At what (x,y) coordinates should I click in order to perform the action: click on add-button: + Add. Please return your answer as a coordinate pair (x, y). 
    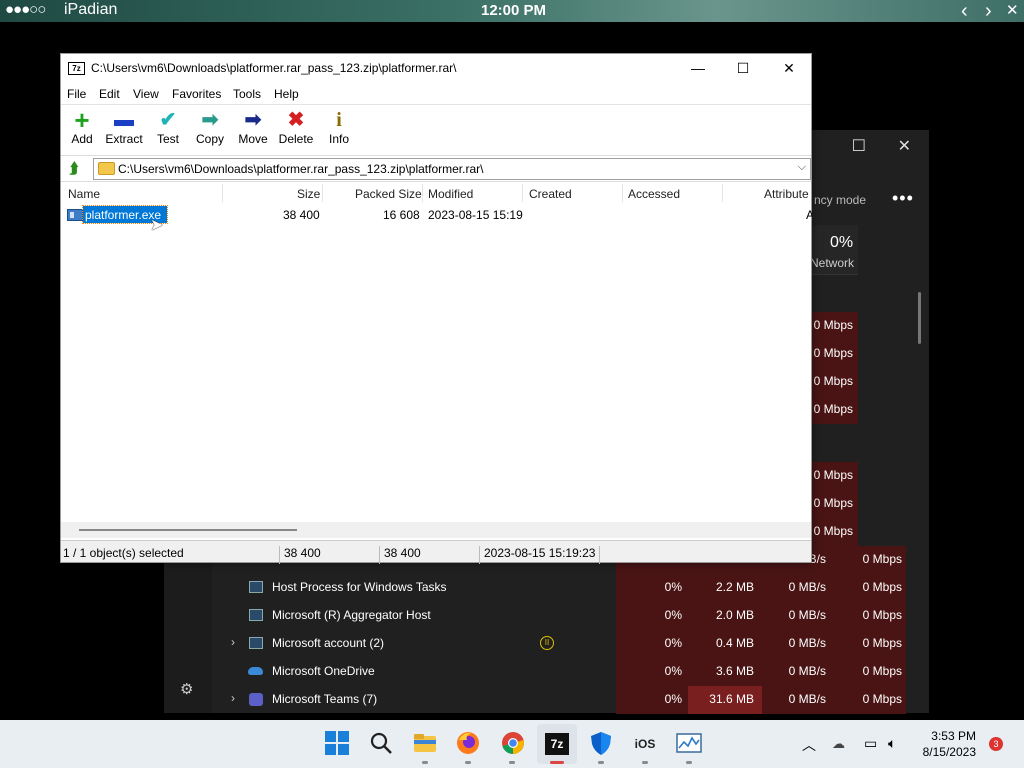
    Looking at the image, I should click on (82, 129).